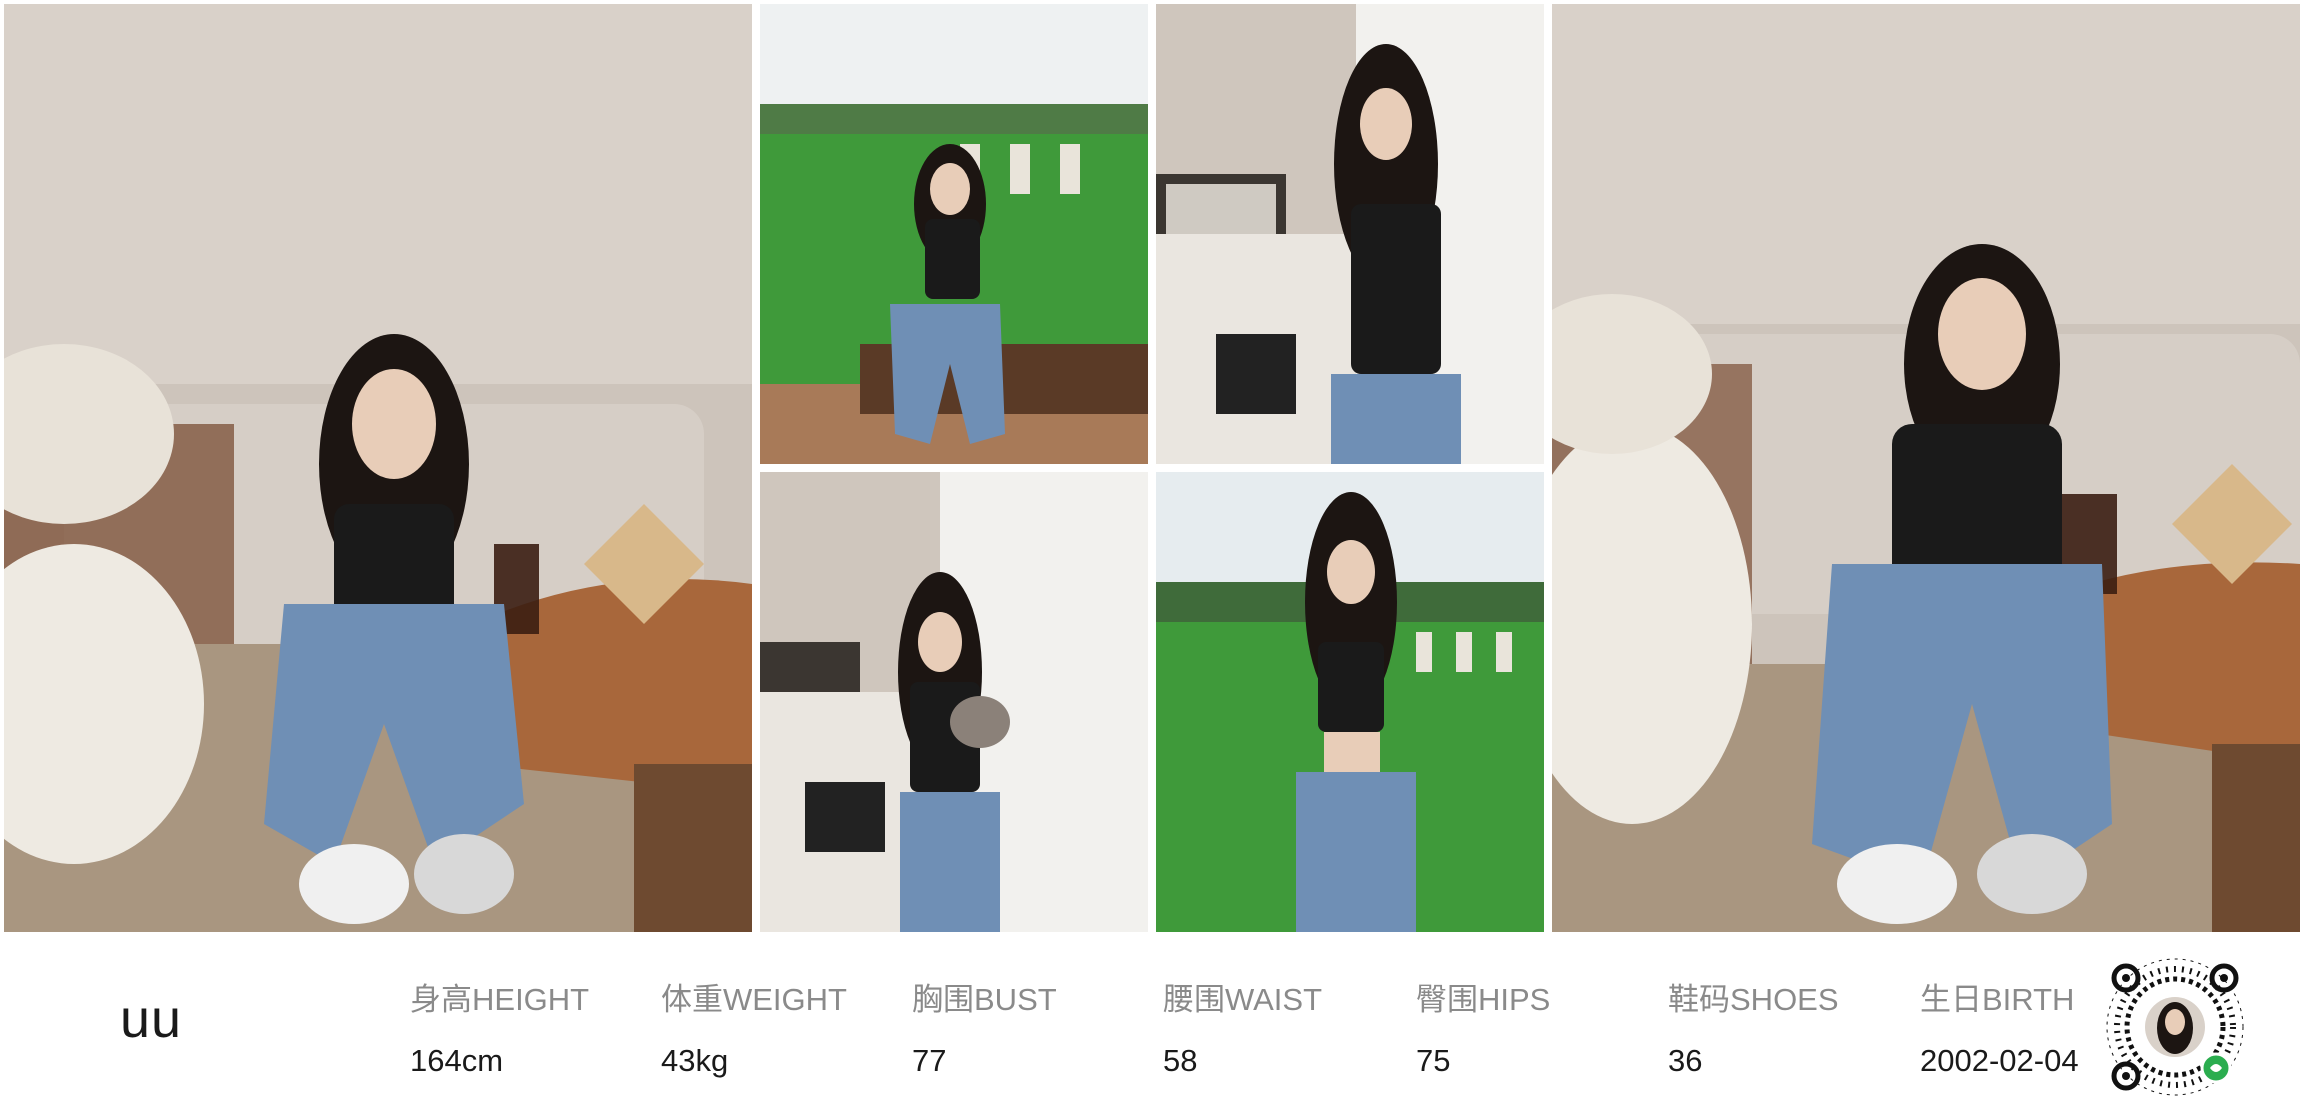  Describe the element at coordinates (1997, 999) in the screenshot. I see `stat-label: 生日BIRTH` at that location.